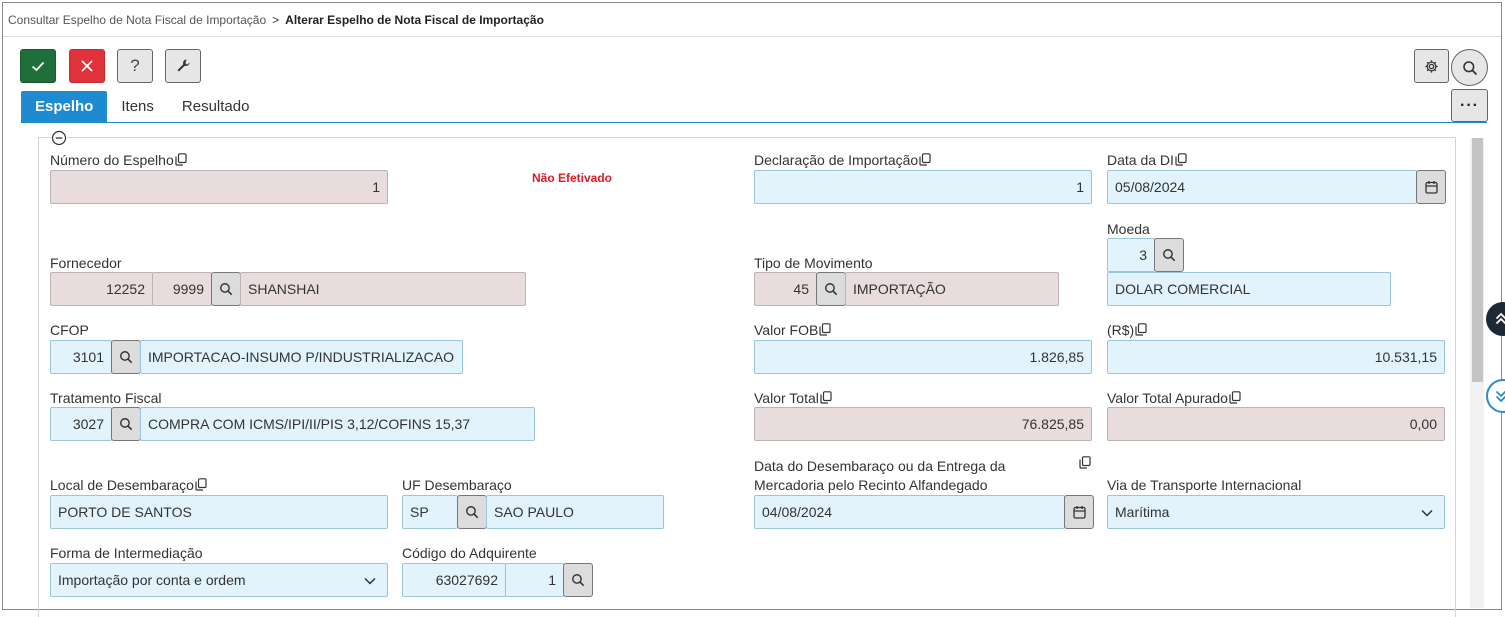 Image resolution: width=1505 pixels, height=617 pixels. I want to click on valor-fob-label: Valor FOB, so click(792, 330).